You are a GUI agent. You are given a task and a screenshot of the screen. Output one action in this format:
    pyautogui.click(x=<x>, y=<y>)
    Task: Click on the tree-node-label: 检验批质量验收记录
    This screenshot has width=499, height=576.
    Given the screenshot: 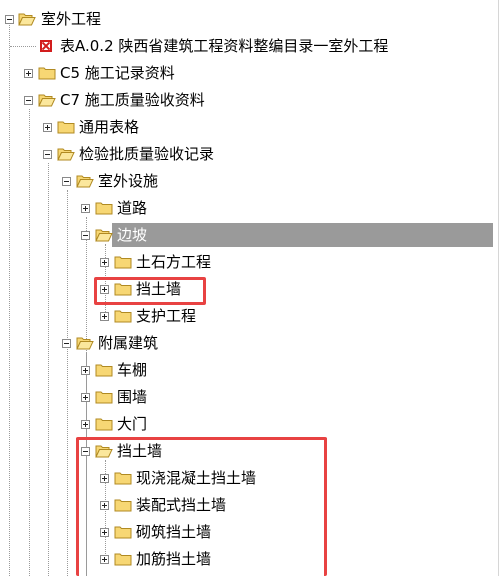 What is the action you would take?
    pyautogui.click(x=147, y=154)
    